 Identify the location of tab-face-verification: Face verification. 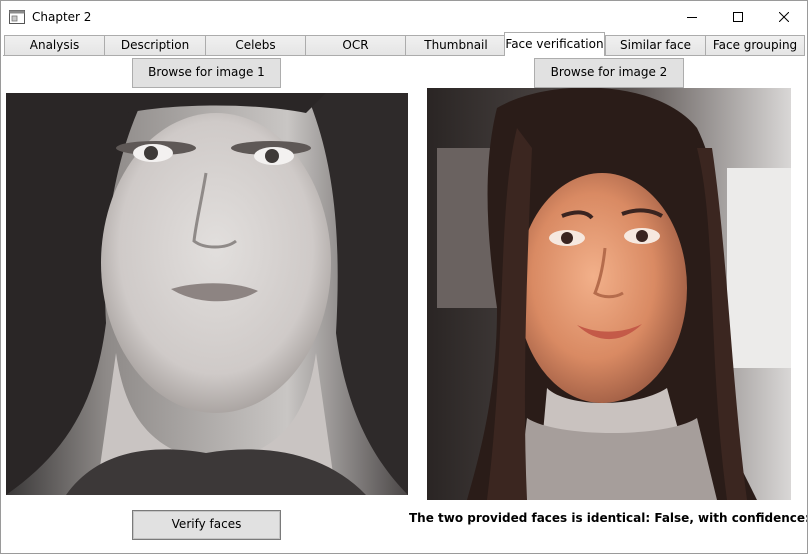
(554, 44).